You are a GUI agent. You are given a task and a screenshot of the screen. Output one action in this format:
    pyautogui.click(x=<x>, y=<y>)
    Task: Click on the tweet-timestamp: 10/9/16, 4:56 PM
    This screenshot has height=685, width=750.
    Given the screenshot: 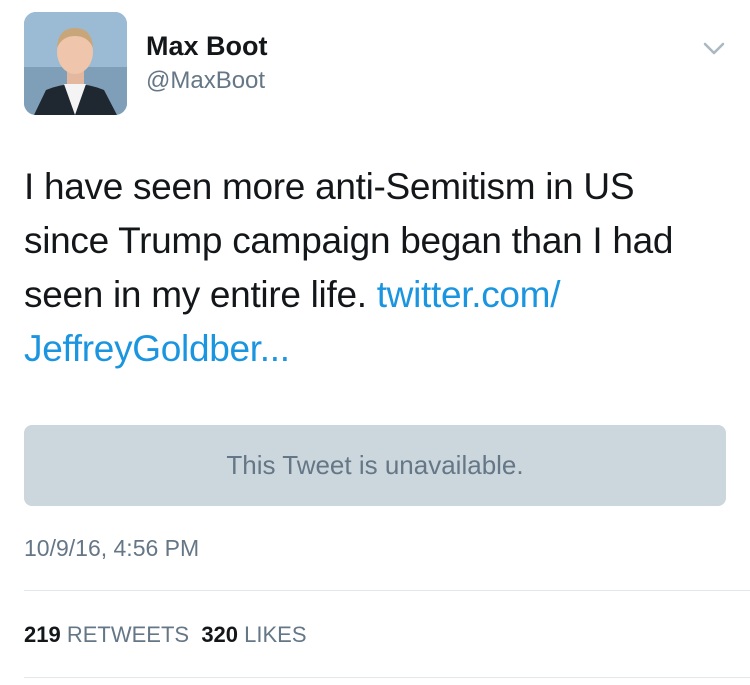 What is the action you would take?
    pyautogui.click(x=111, y=548)
    